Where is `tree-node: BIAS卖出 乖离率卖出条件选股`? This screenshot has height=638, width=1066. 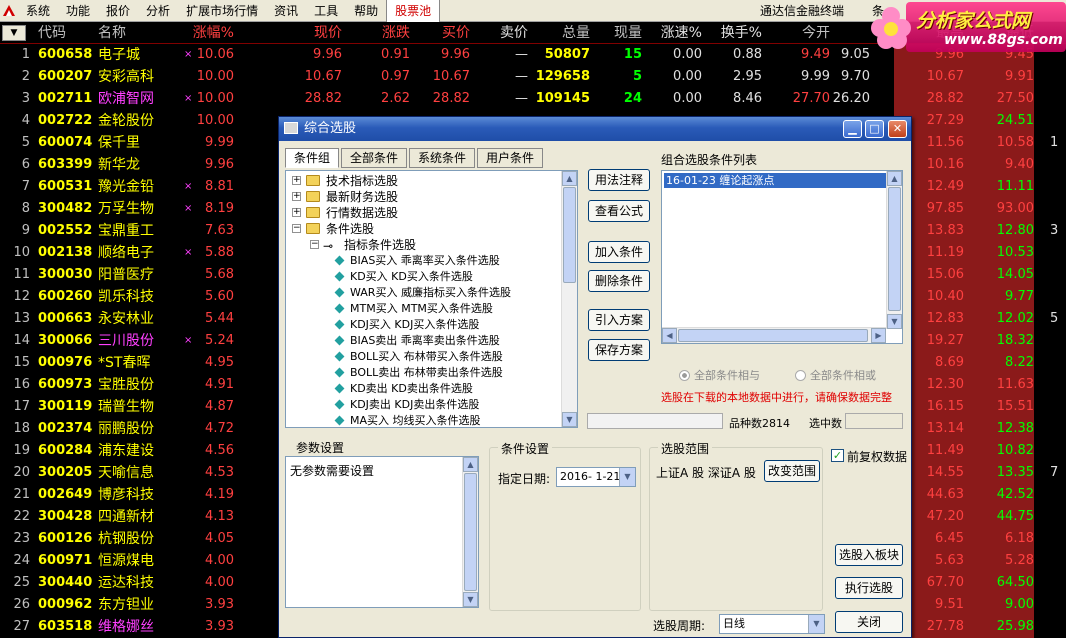
tree-node: BIAS卖出 乖离率卖出条件选股 is located at coordinates (422, 341).